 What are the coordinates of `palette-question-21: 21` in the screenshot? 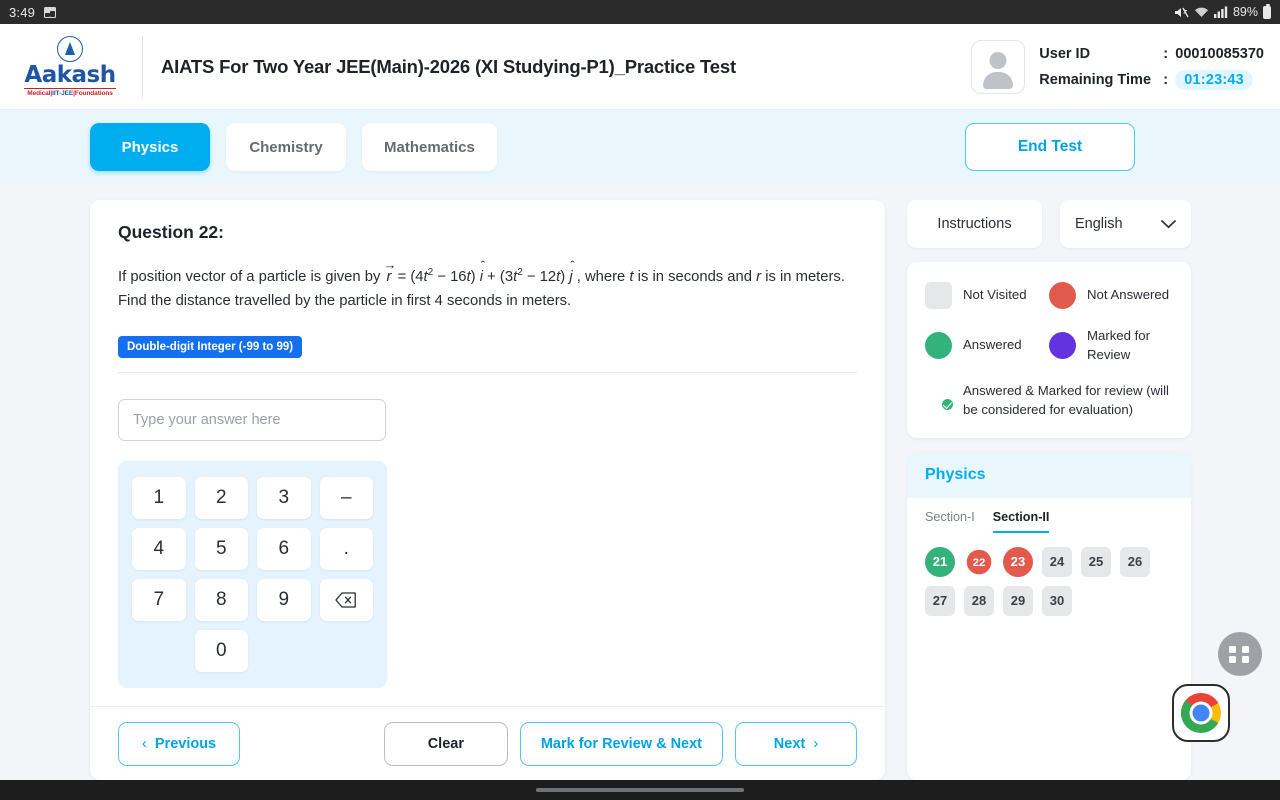 It's located at (940, 561).